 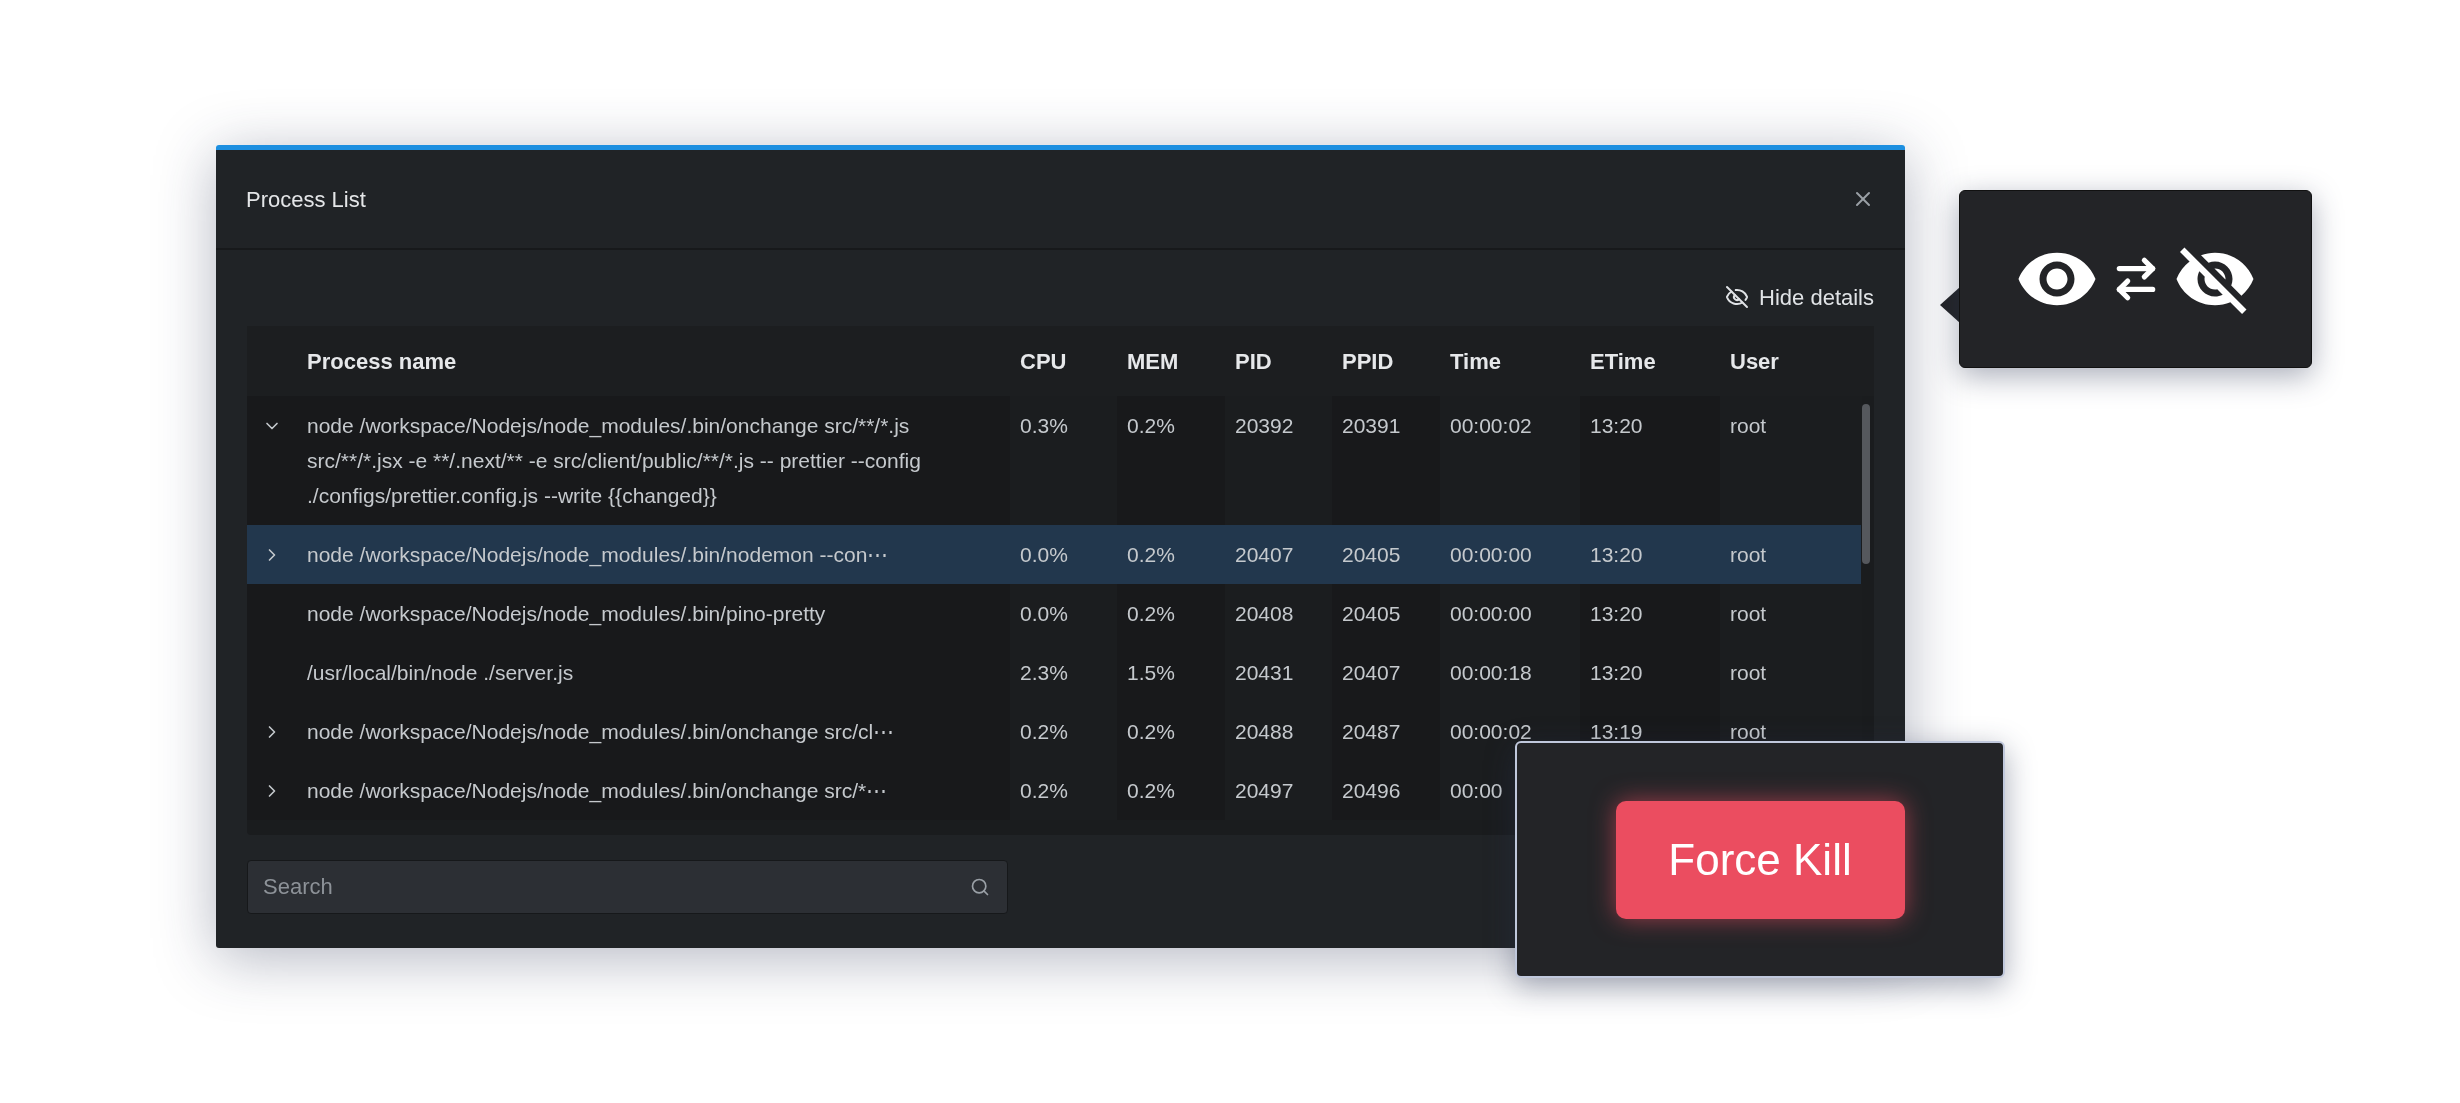 I want to click on table-row: node /workspace/Nodejs/node_modules/.bin/nodemon --con⋯ 0.0% 0.2% 20407 20405 00:00:00 13:20 root, so click(x=1054, y=554).